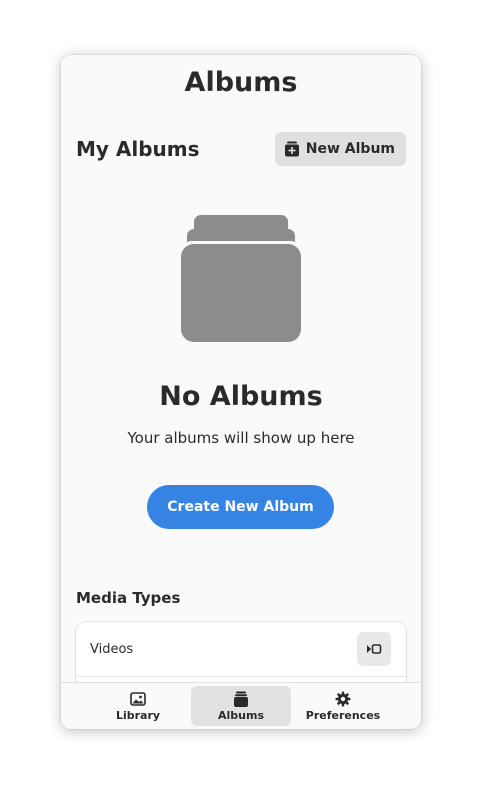 The width and height of the screenshot is (482, 796). I want to click on page-title: Albums, so click(241, 82).